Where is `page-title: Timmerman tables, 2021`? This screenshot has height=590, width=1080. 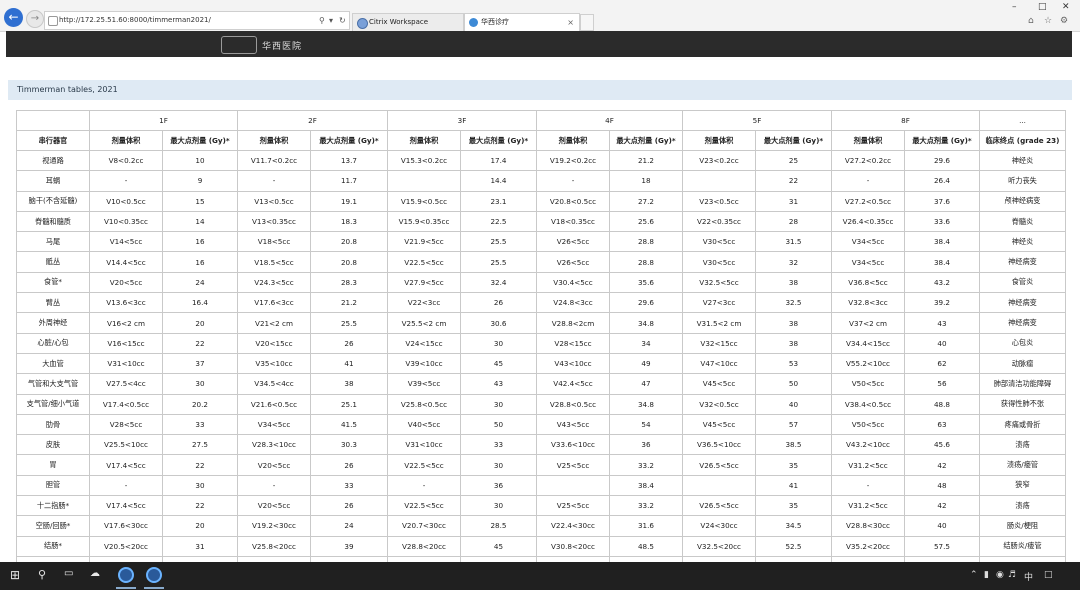
page-title: Timmerman tables, 2021 is located at coordinates (67, 89).